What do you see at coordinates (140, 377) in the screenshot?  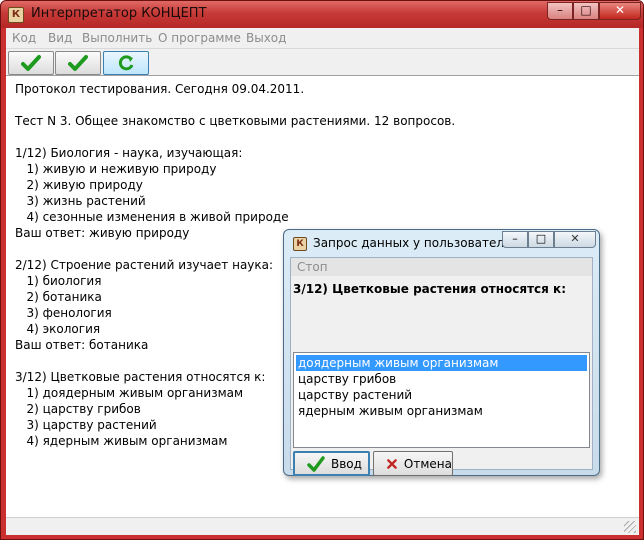 I see `protocol-line: 3/12) Цветковые растения относятся к:` at bounding box center [140, 377].